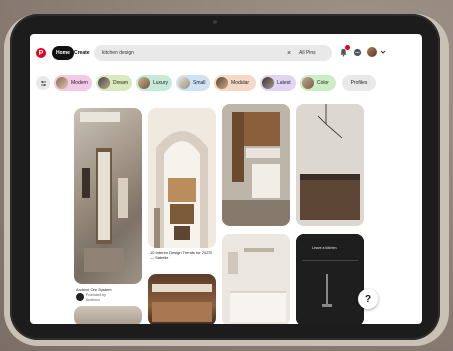 The height and width of the screenshot is (351, 453). I want to click on chevron-down-icon, so click(383, 52).